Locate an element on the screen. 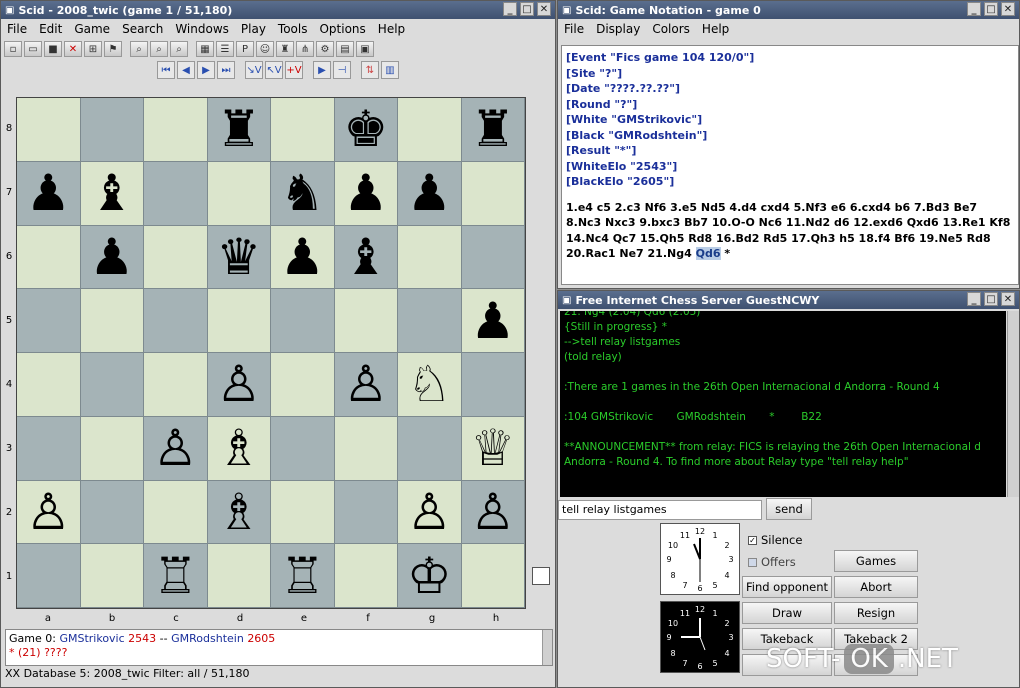 Image resolution: width=1020 pixels, height=688 pixels. board-square-d8: ♜ is located at coordinates (239, 130).